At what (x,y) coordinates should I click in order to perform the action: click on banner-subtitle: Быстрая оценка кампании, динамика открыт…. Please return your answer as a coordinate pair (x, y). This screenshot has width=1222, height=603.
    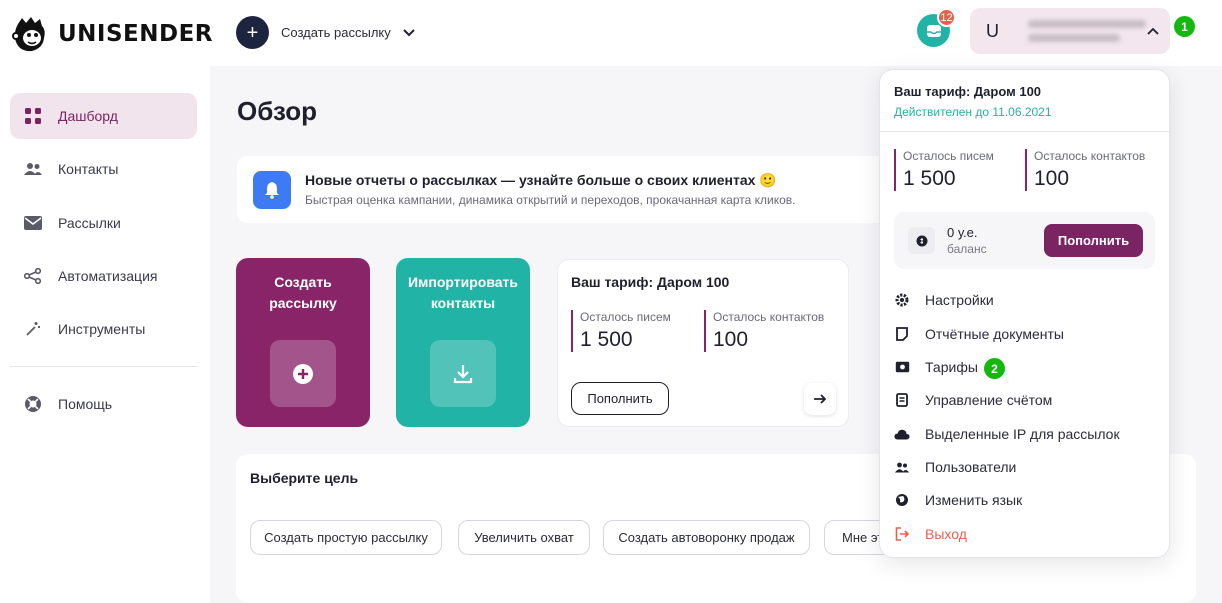
    Looking at the image, I should click on (550, 200).